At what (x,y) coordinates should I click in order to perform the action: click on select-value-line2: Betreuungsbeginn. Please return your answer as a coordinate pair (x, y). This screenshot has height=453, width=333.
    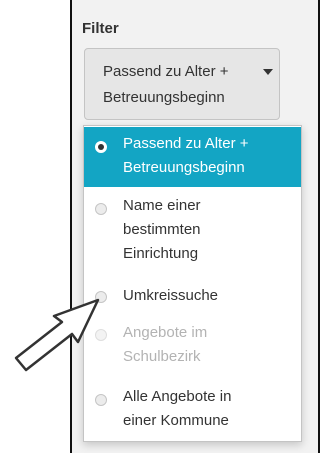
    Looking at the image, I should click on (164, 97).